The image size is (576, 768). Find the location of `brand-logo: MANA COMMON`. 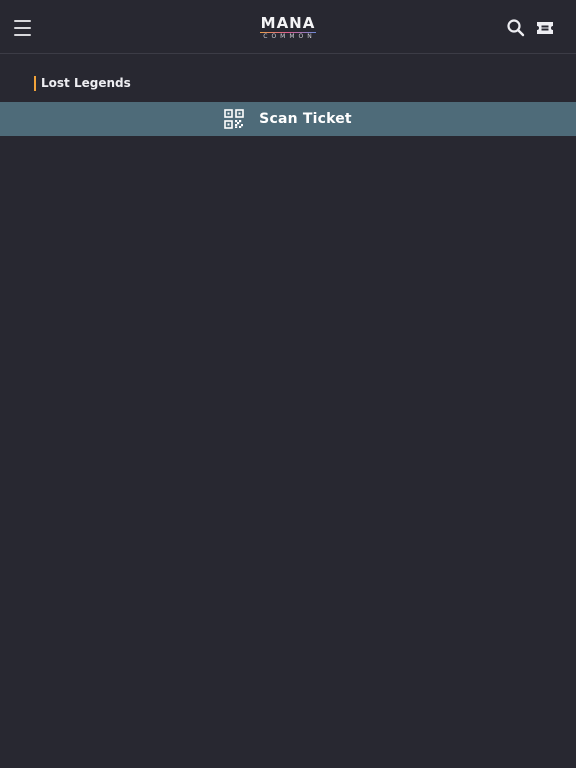

brand-logo: MANA COMMON is located at coordinates (288, 28).